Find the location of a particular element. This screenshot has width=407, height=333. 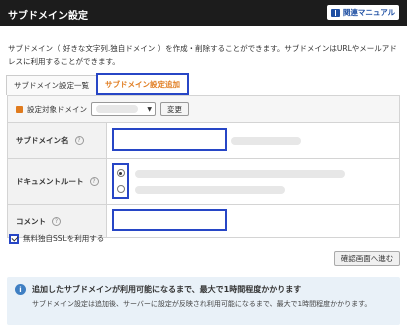

page-header: サブドメイン設定 関連マニュアル is located at coordinates (203, 13).